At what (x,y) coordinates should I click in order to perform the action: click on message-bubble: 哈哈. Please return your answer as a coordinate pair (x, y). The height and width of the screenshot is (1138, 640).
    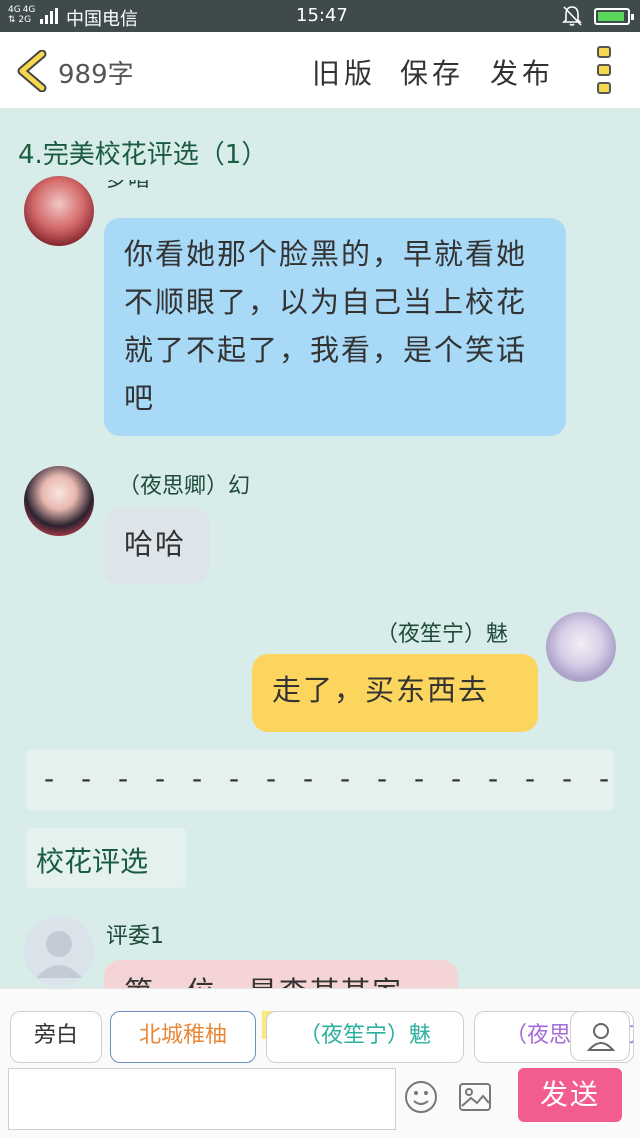
    Looking at the image, I should click on (157, 546).